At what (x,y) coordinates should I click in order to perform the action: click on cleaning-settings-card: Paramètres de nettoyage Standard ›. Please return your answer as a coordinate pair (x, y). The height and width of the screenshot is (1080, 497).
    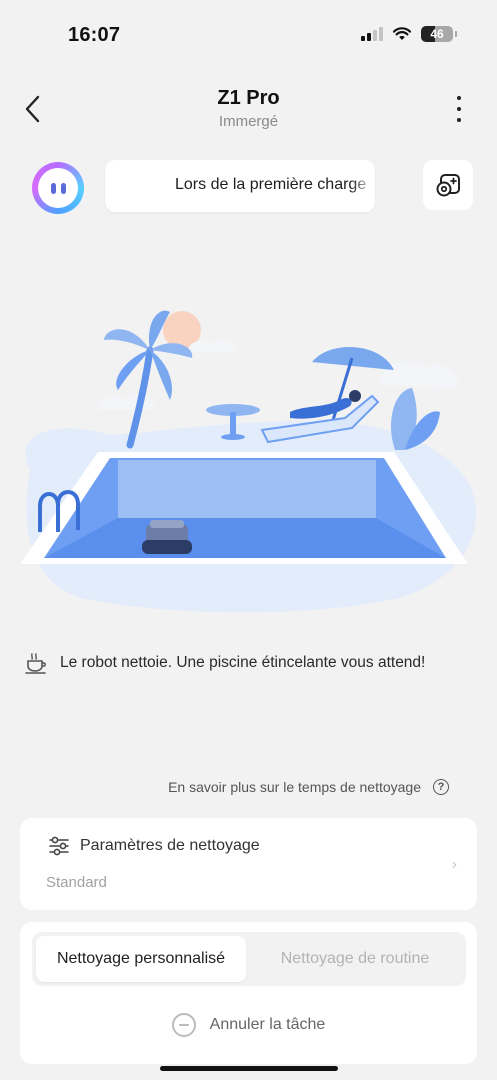
    Looking at the image, I should click on (248, 864).